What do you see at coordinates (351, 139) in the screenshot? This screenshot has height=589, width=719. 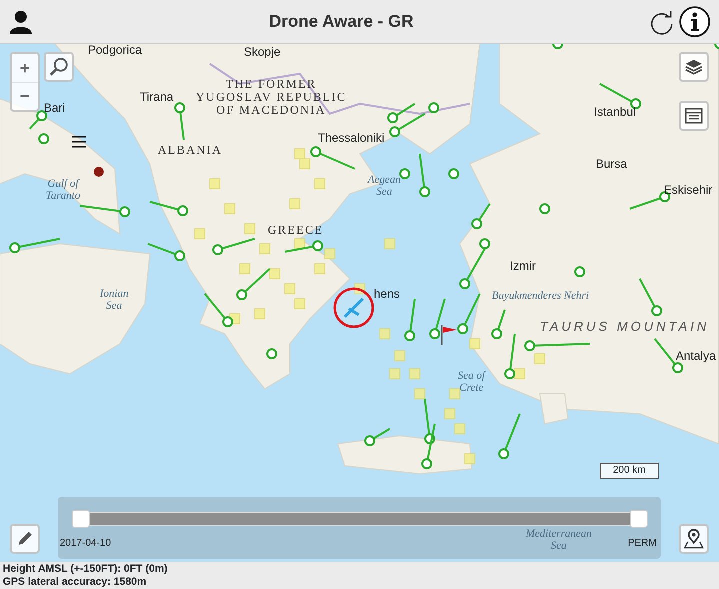 I see `city-label: Thessaloniki` at bounding box center [351, 139].